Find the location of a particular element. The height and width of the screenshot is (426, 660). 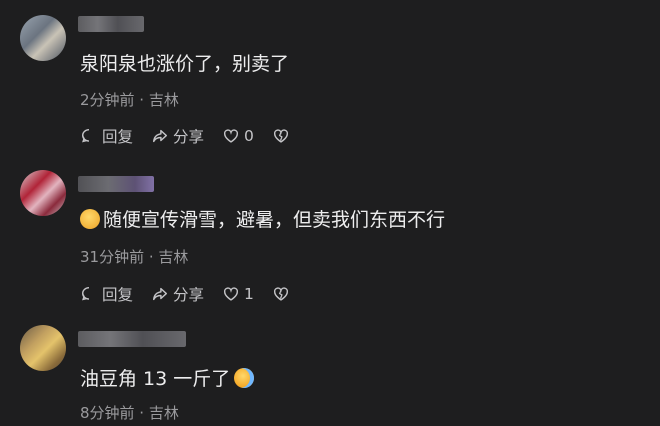

comment-meta: 2分钟前 · 吉林 is located at coordinates (129, 100).